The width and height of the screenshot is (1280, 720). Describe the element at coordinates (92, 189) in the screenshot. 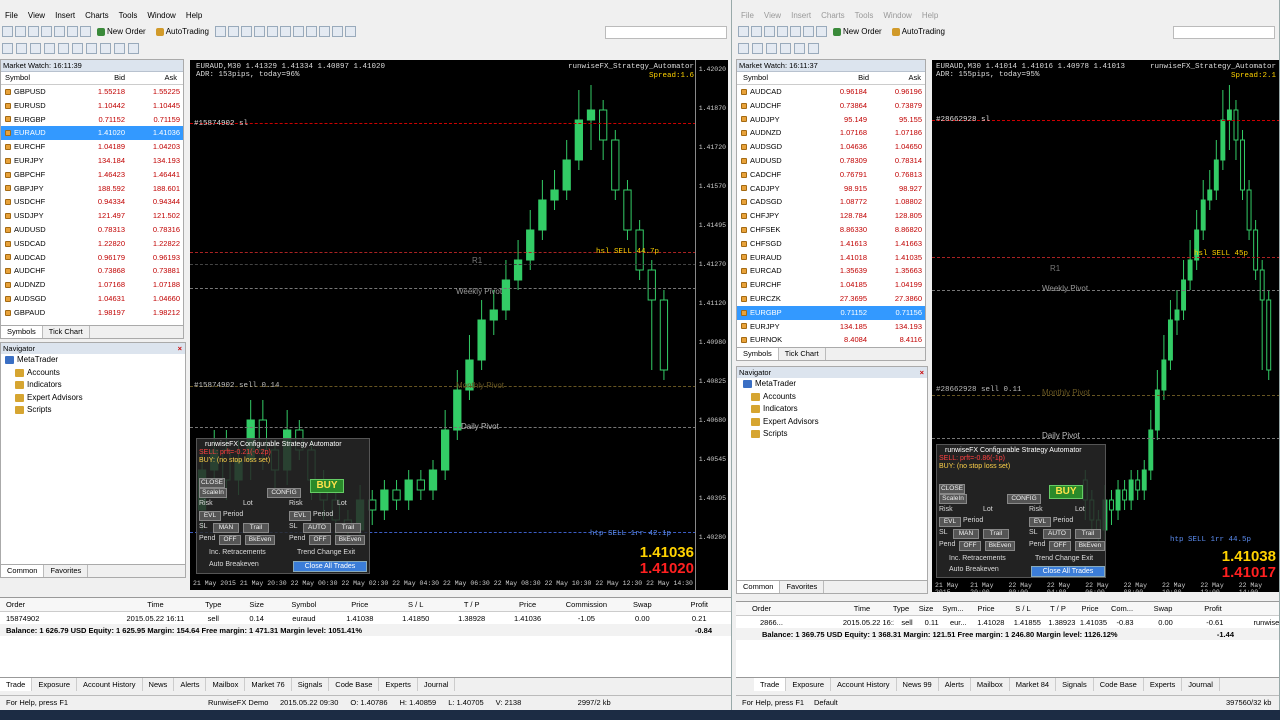

I see `symbol-row: GBPJPY 188.592 188.601` at that location.